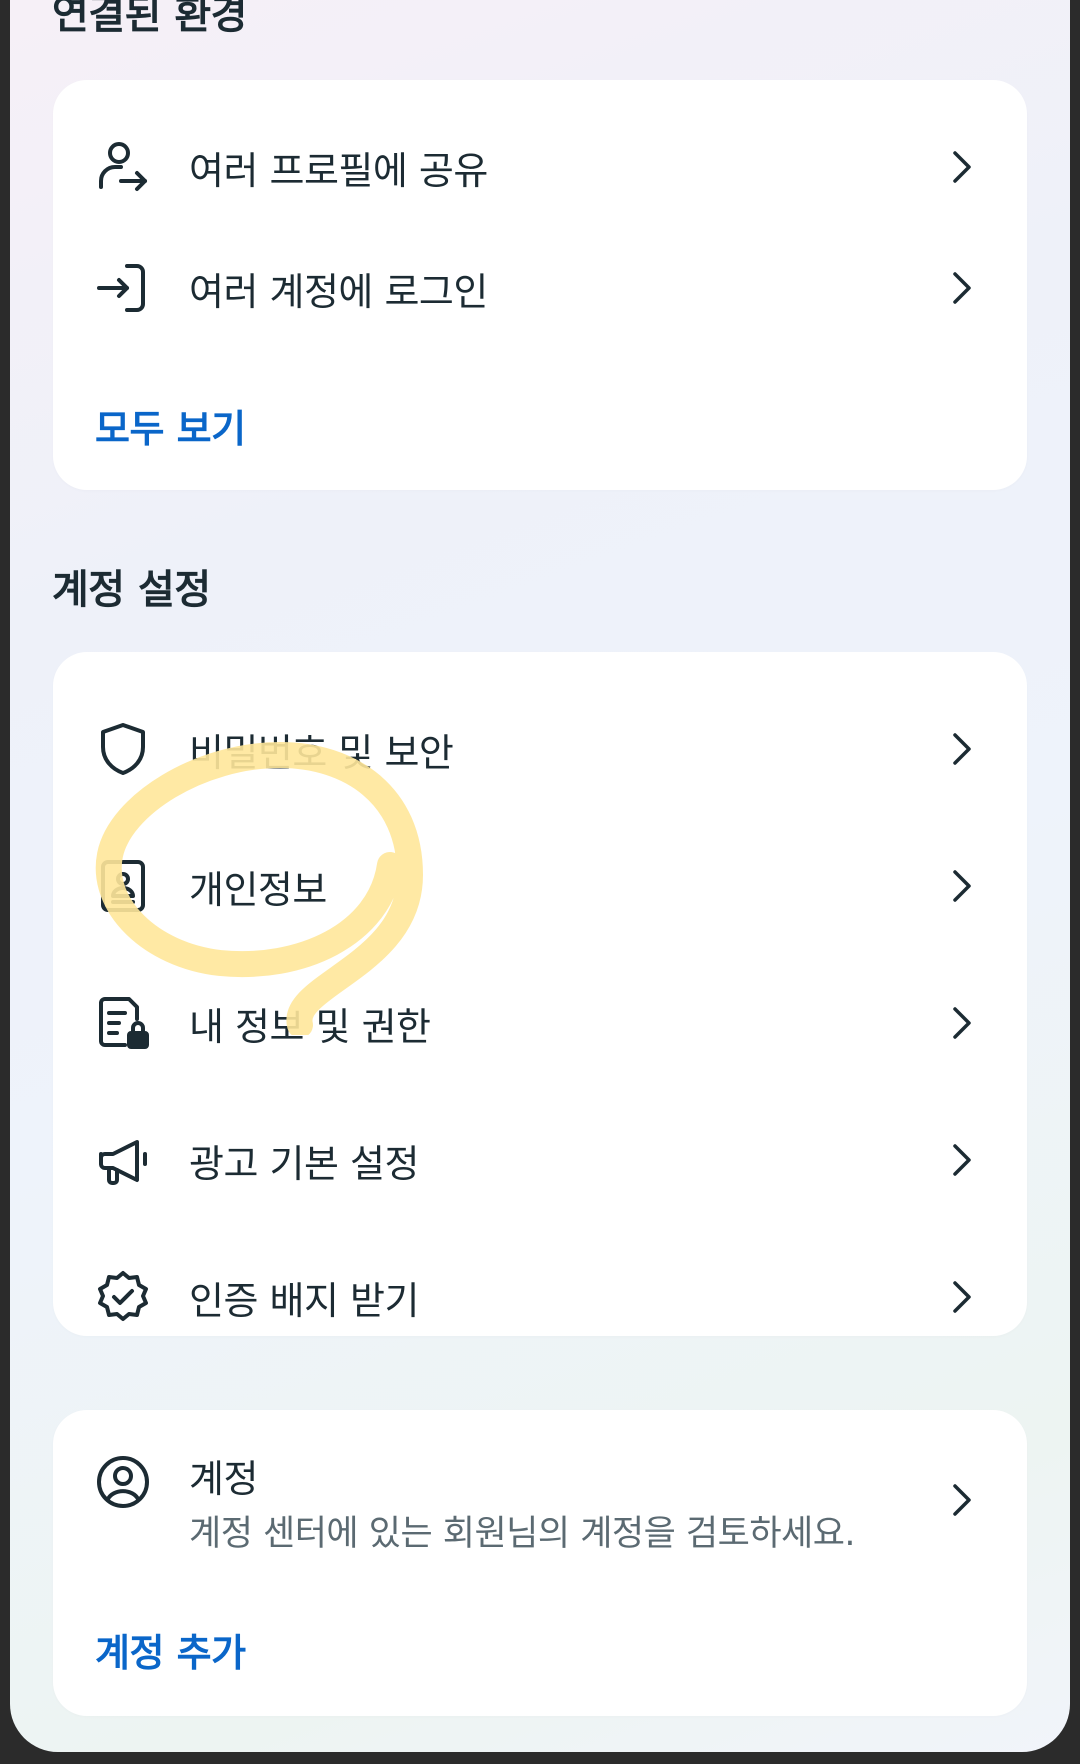 The height and width of the screenshot is (1764, 1080). Describe the element at coordinates (123, 167) in the screenshot. I see `profile-share-icon` at that location.